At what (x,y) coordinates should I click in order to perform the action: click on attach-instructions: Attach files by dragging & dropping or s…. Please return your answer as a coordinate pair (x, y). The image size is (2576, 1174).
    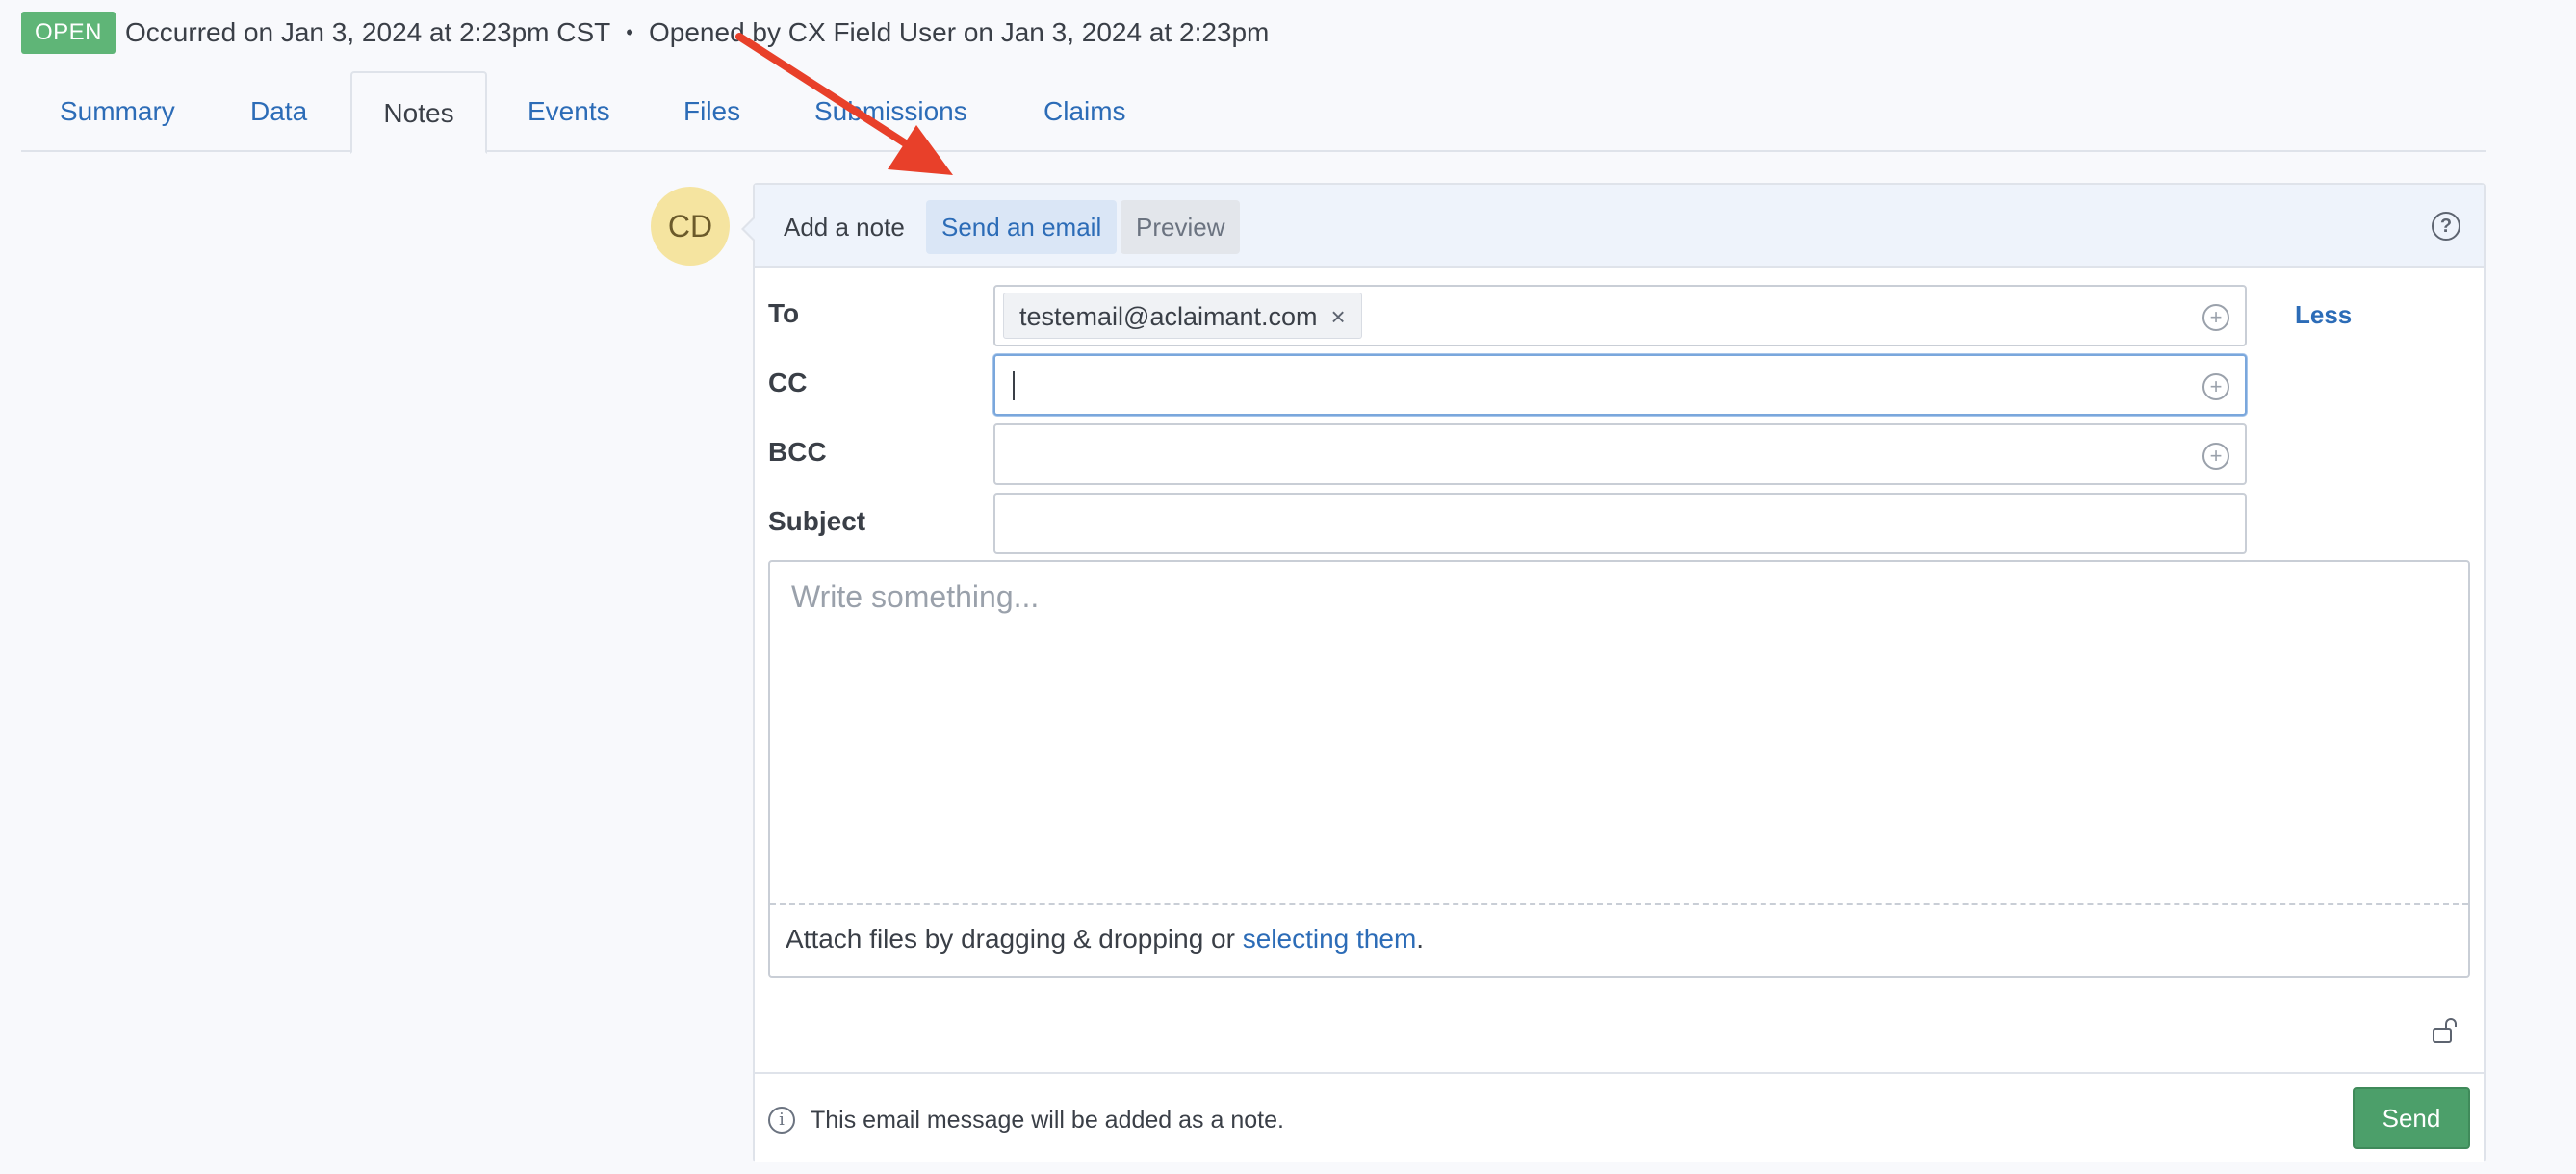
    Looking at the image, I should click on (1106, 939).